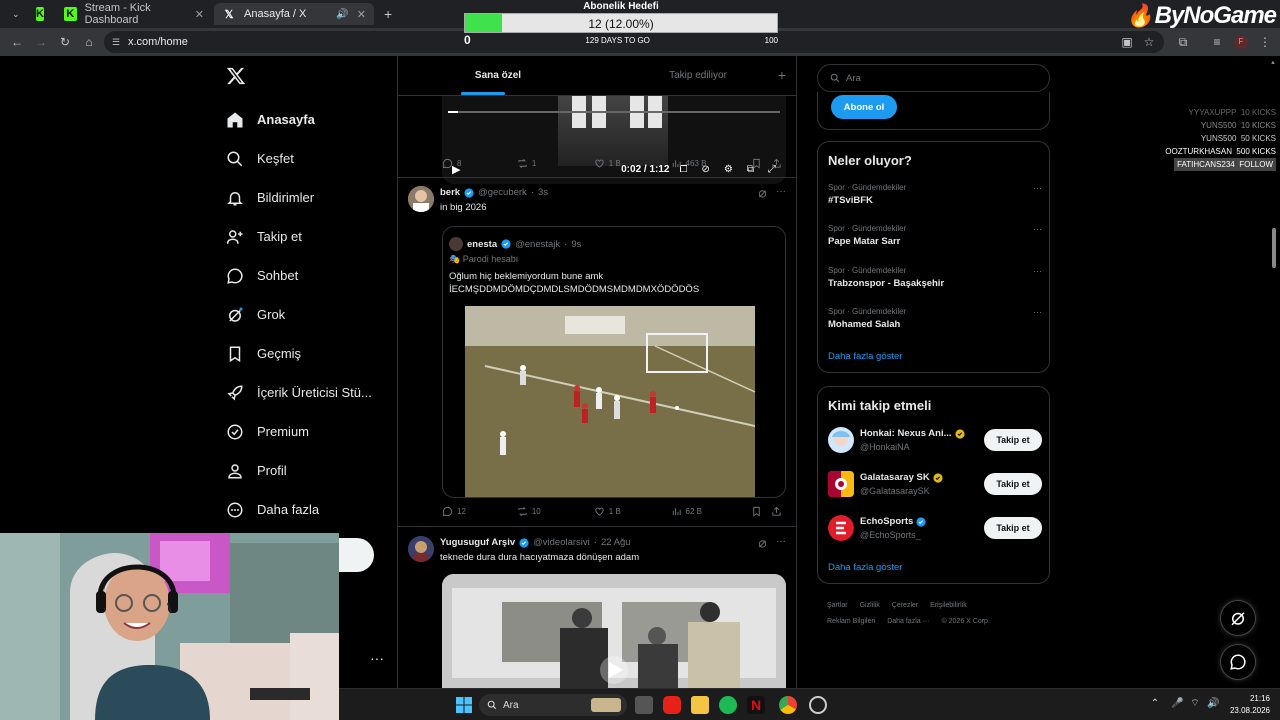 This screenshot has height=720, width=1280. Describe the element at coordinates (788, 705) in the screenshot. I see `chrome-app-icon` at that location.